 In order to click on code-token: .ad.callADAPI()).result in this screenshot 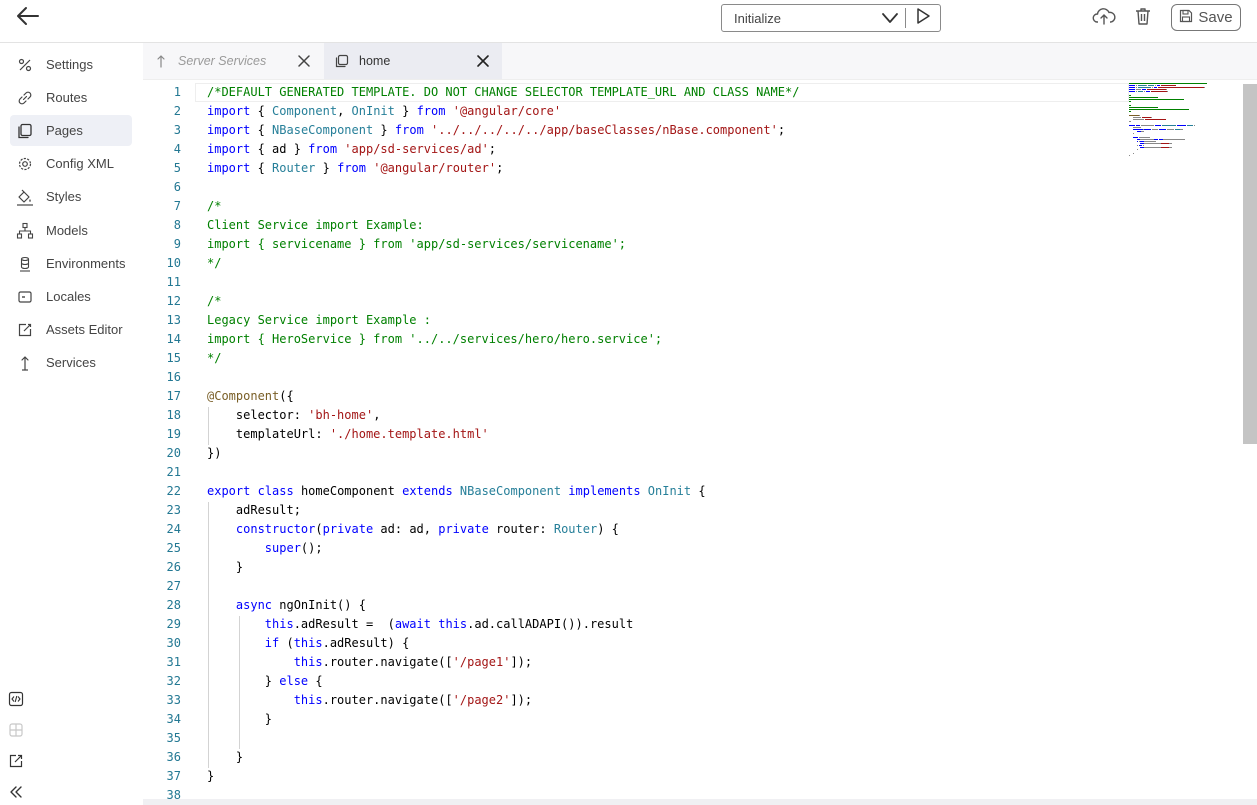, I will do `click(550, 624)`.